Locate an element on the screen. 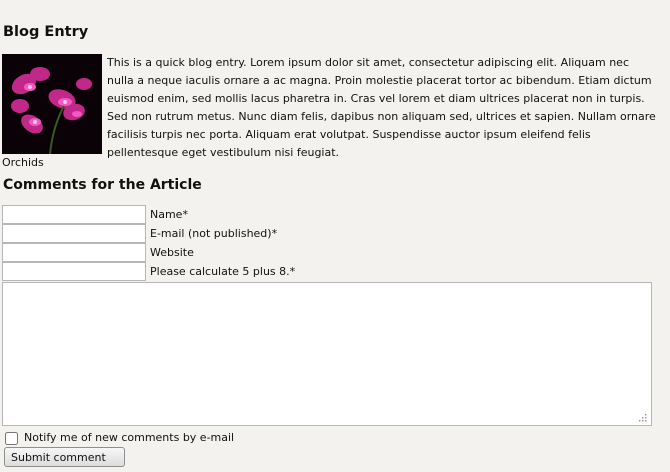 The width and height of the screenshot is (670, 472). resize-grip-icon is located at coordinates (642, 417).